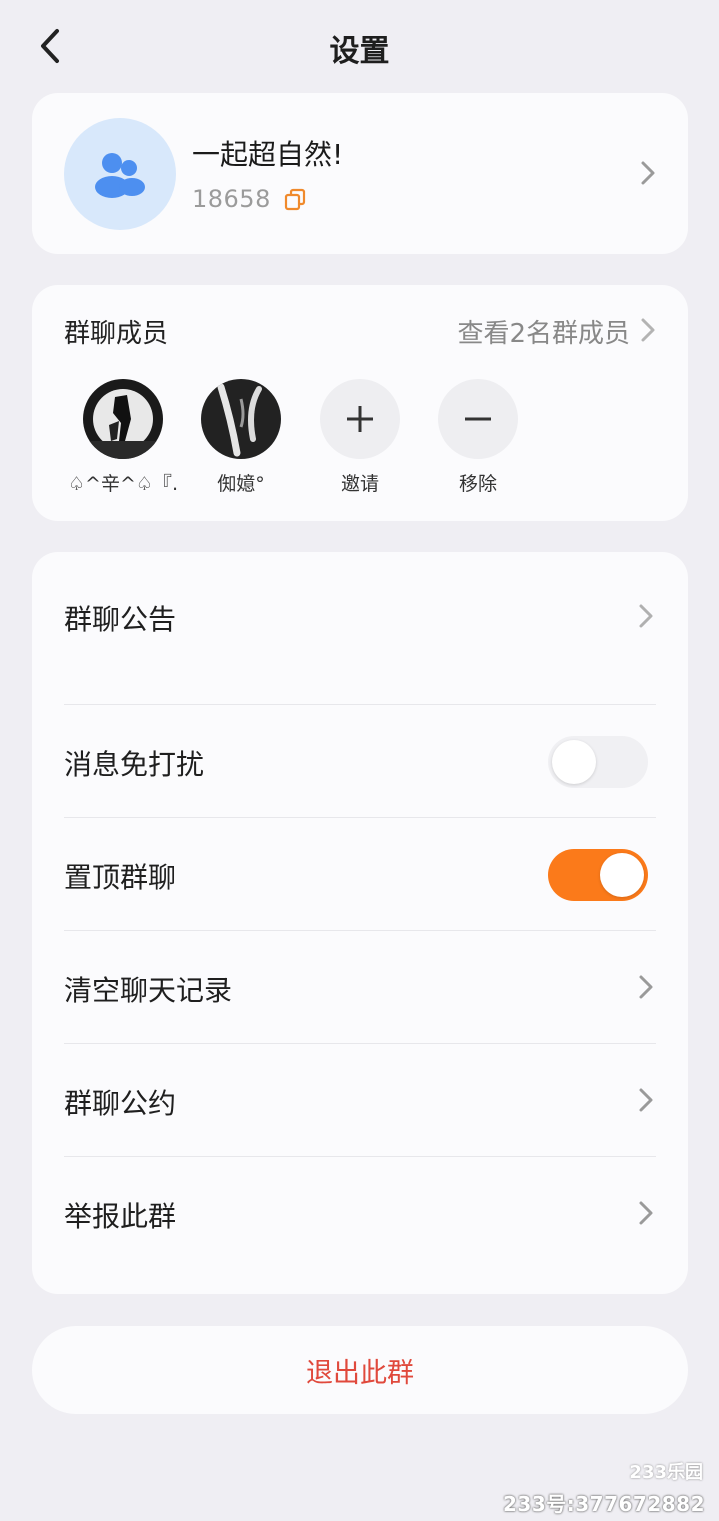 This screenshot has height=1521, width=719. What do you see at coordinates (360, 987) in the screenshot?
I see `clear-history-row: 清空聊天记录` at bounding box center [360, 987].